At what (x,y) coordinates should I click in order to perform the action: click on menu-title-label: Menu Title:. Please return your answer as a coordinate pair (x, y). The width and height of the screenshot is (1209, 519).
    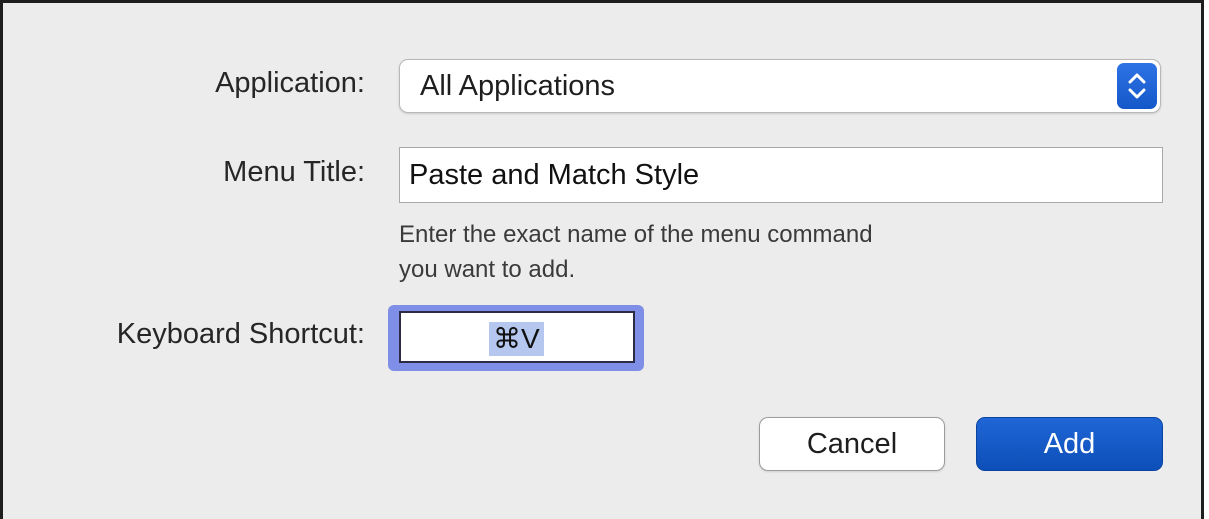
    Looking at the image, I should click on (294, 172).